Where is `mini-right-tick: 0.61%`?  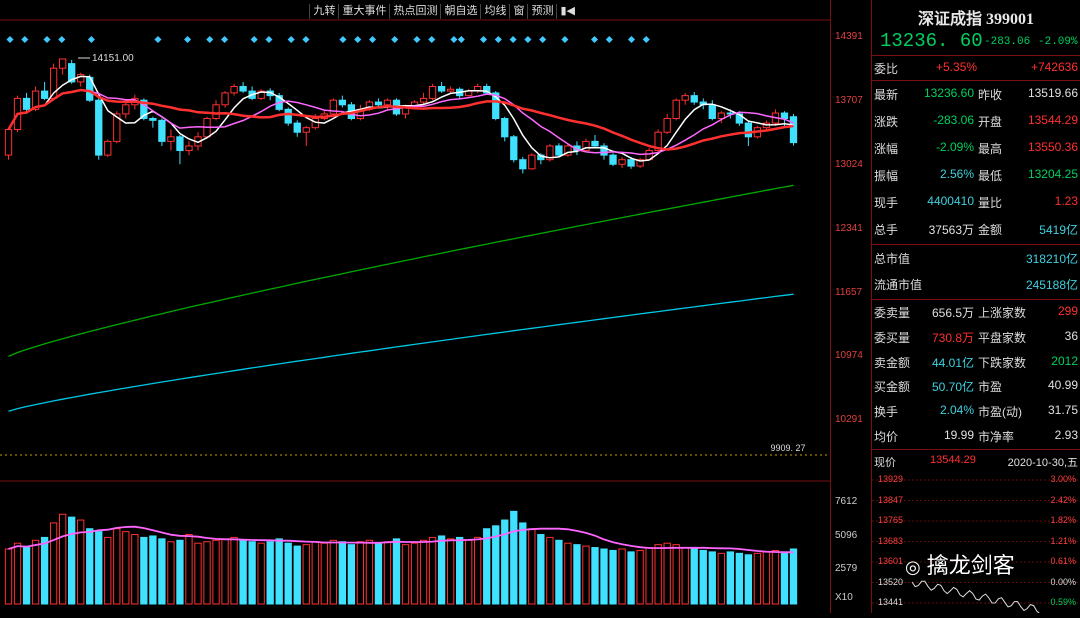
mini-right-tick: 0.61% is located at coordinates (1063, 561).